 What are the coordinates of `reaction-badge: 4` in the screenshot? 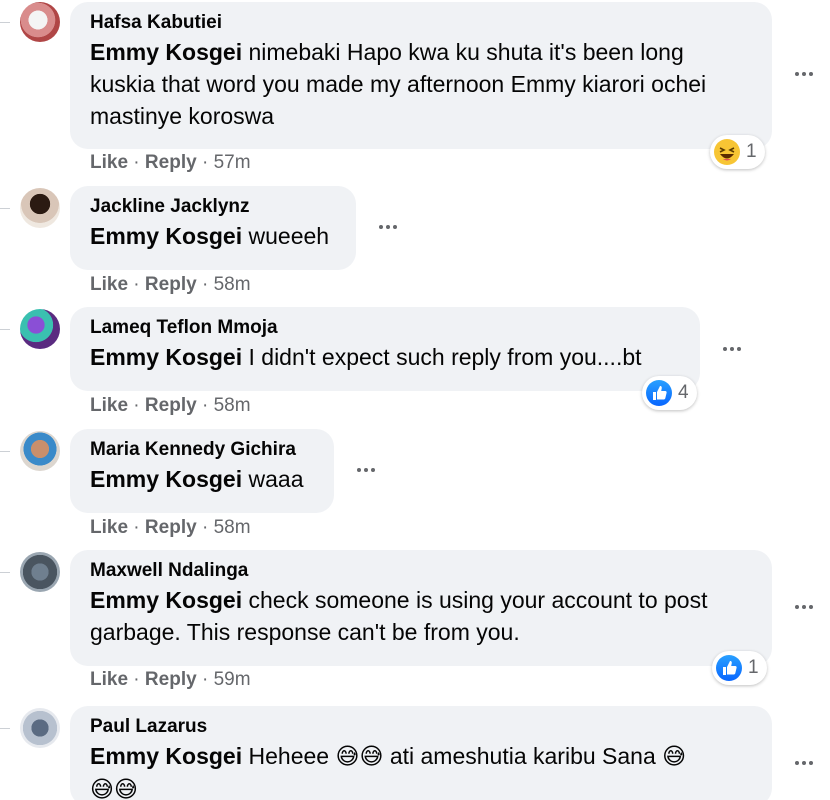 It's located at (669, 393).